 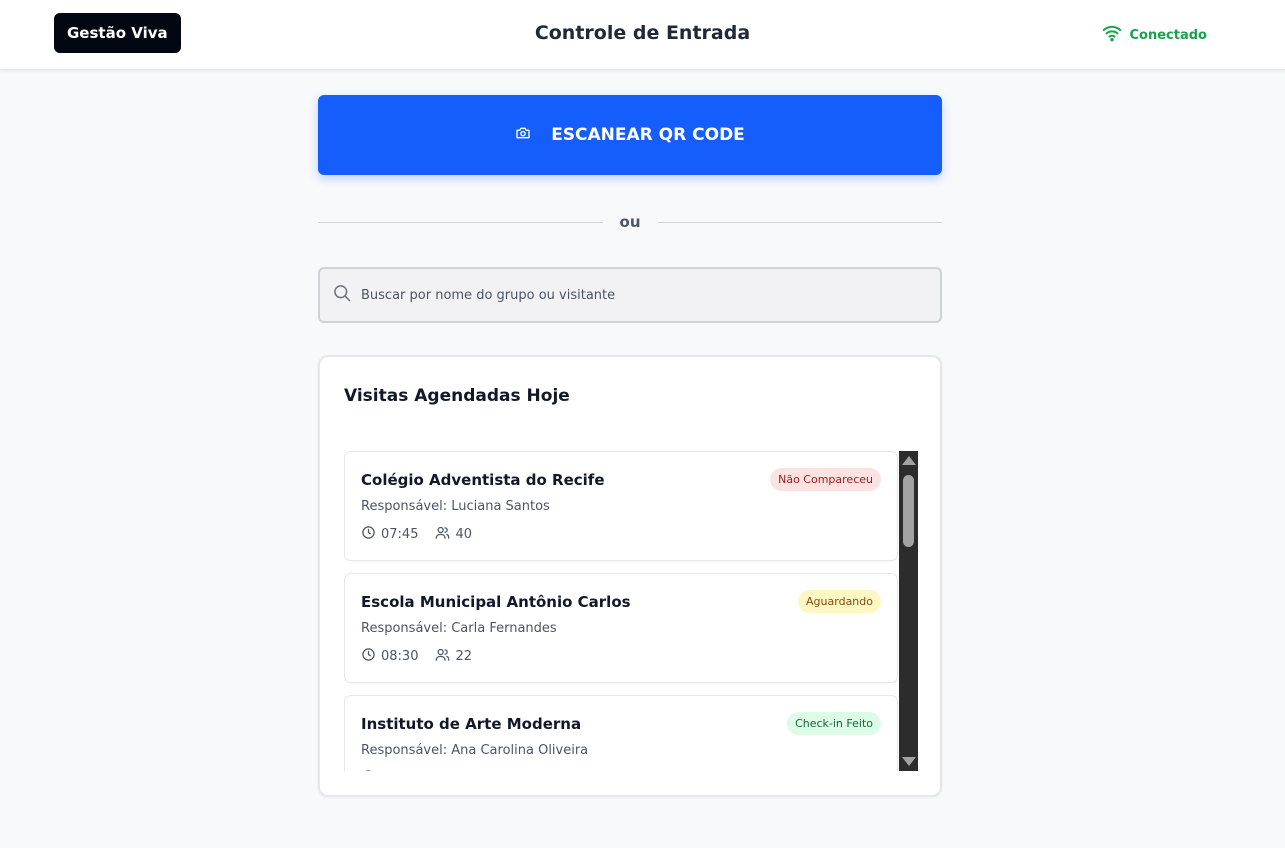 I want to click on visit-meta, so click(x=379, y=770).